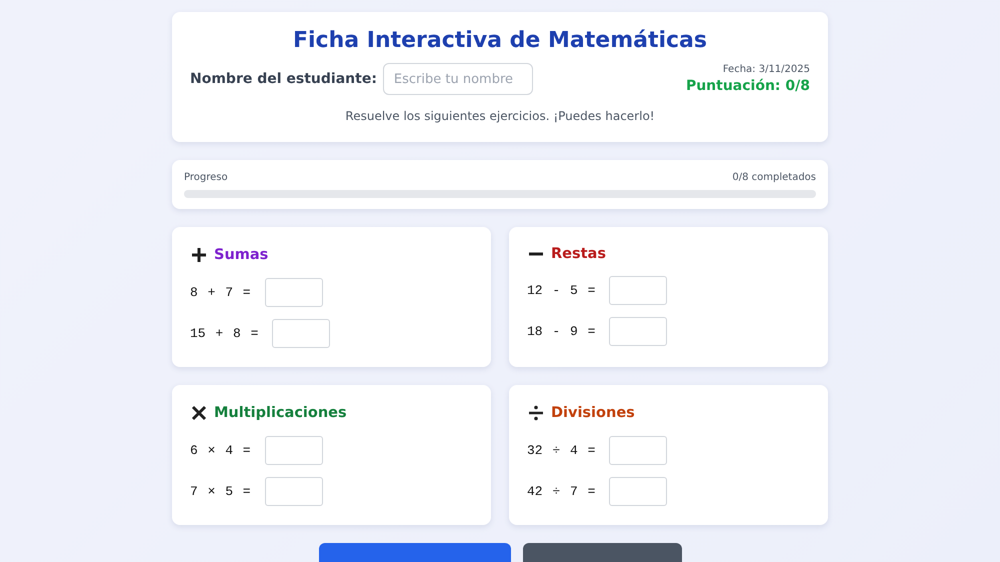 The height and width of the screenshot is (562, 1000). What do you see at coordinates (748, 86) in the screenshot?
I see `score-text: Puntuación: 0/8` at bounding box center [748, 86].